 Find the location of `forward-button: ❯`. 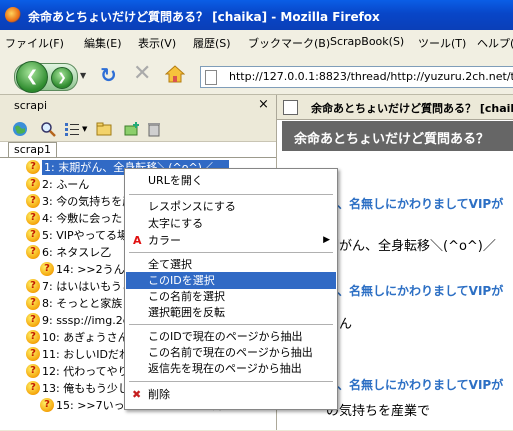

forward-button: ❯ is located at coordinates (62, 78).